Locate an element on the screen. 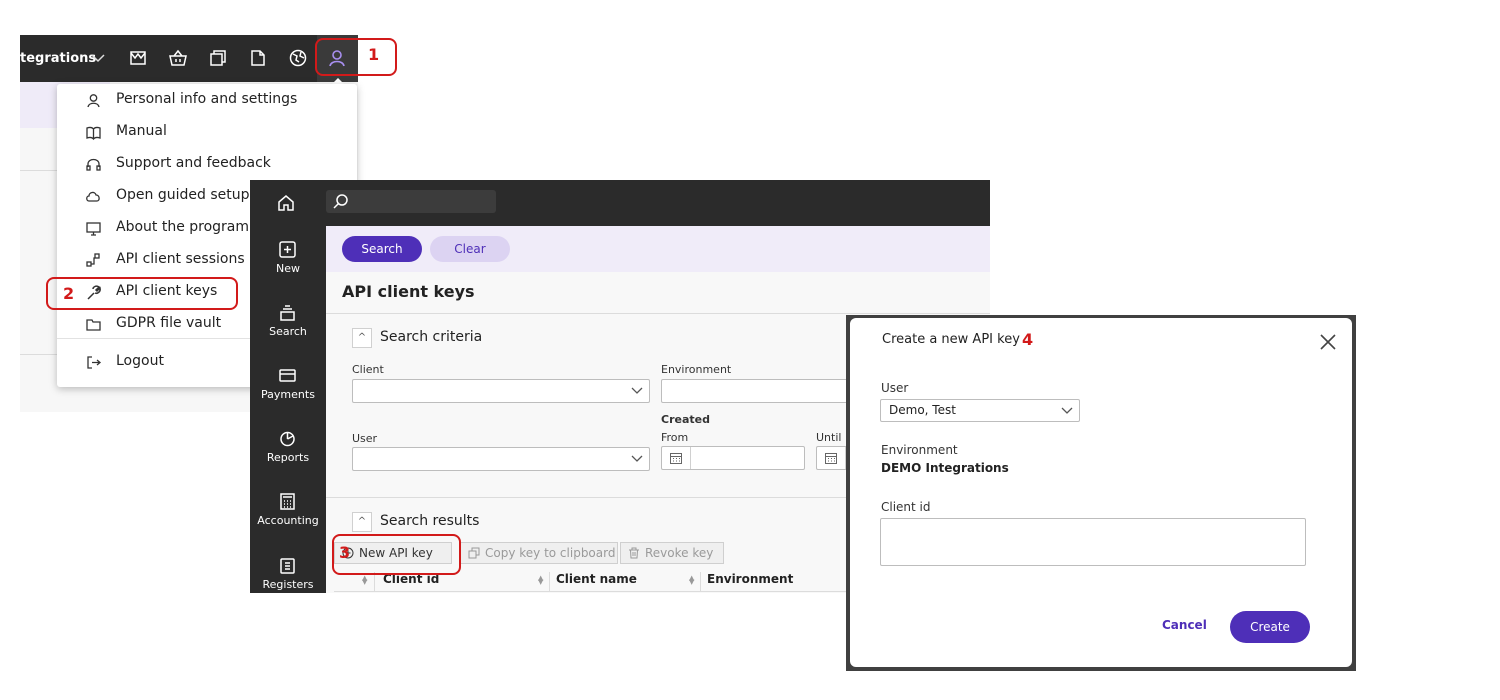 This screenshot has width=1500, height=700. book-icon is located at coordinates (93, 132).